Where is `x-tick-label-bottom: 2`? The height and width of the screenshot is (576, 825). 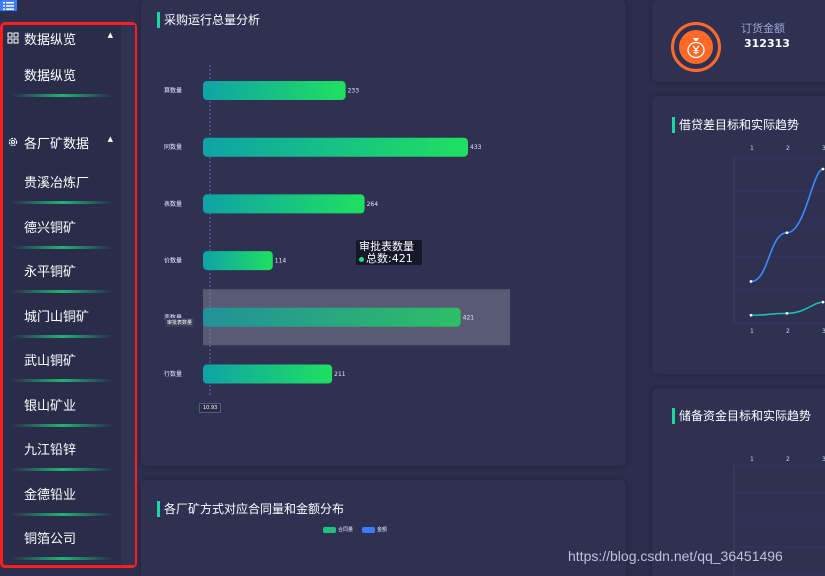 x-tick-label-bottom: 2 is located at coordinates (788, 331).